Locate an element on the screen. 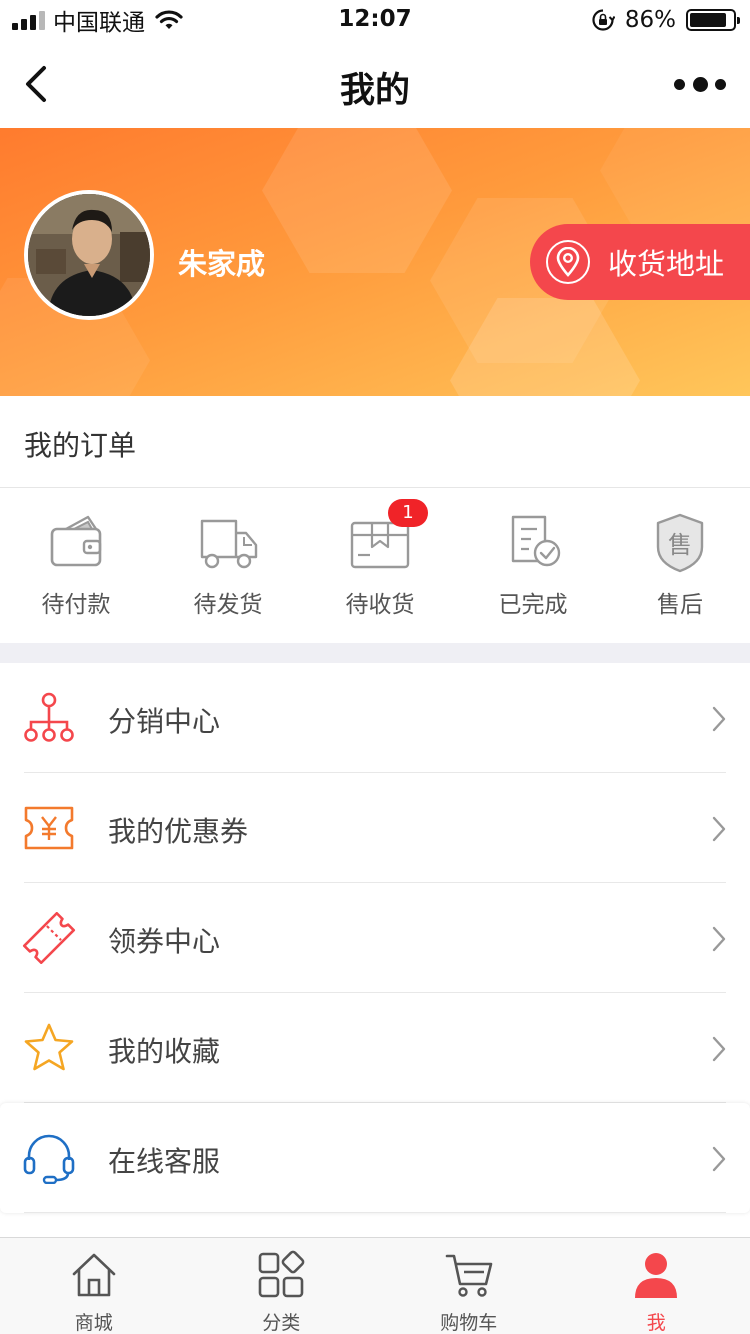 This screenshot has width=750, height=1334. more-dots-icon is located at coordinates (700, 84).